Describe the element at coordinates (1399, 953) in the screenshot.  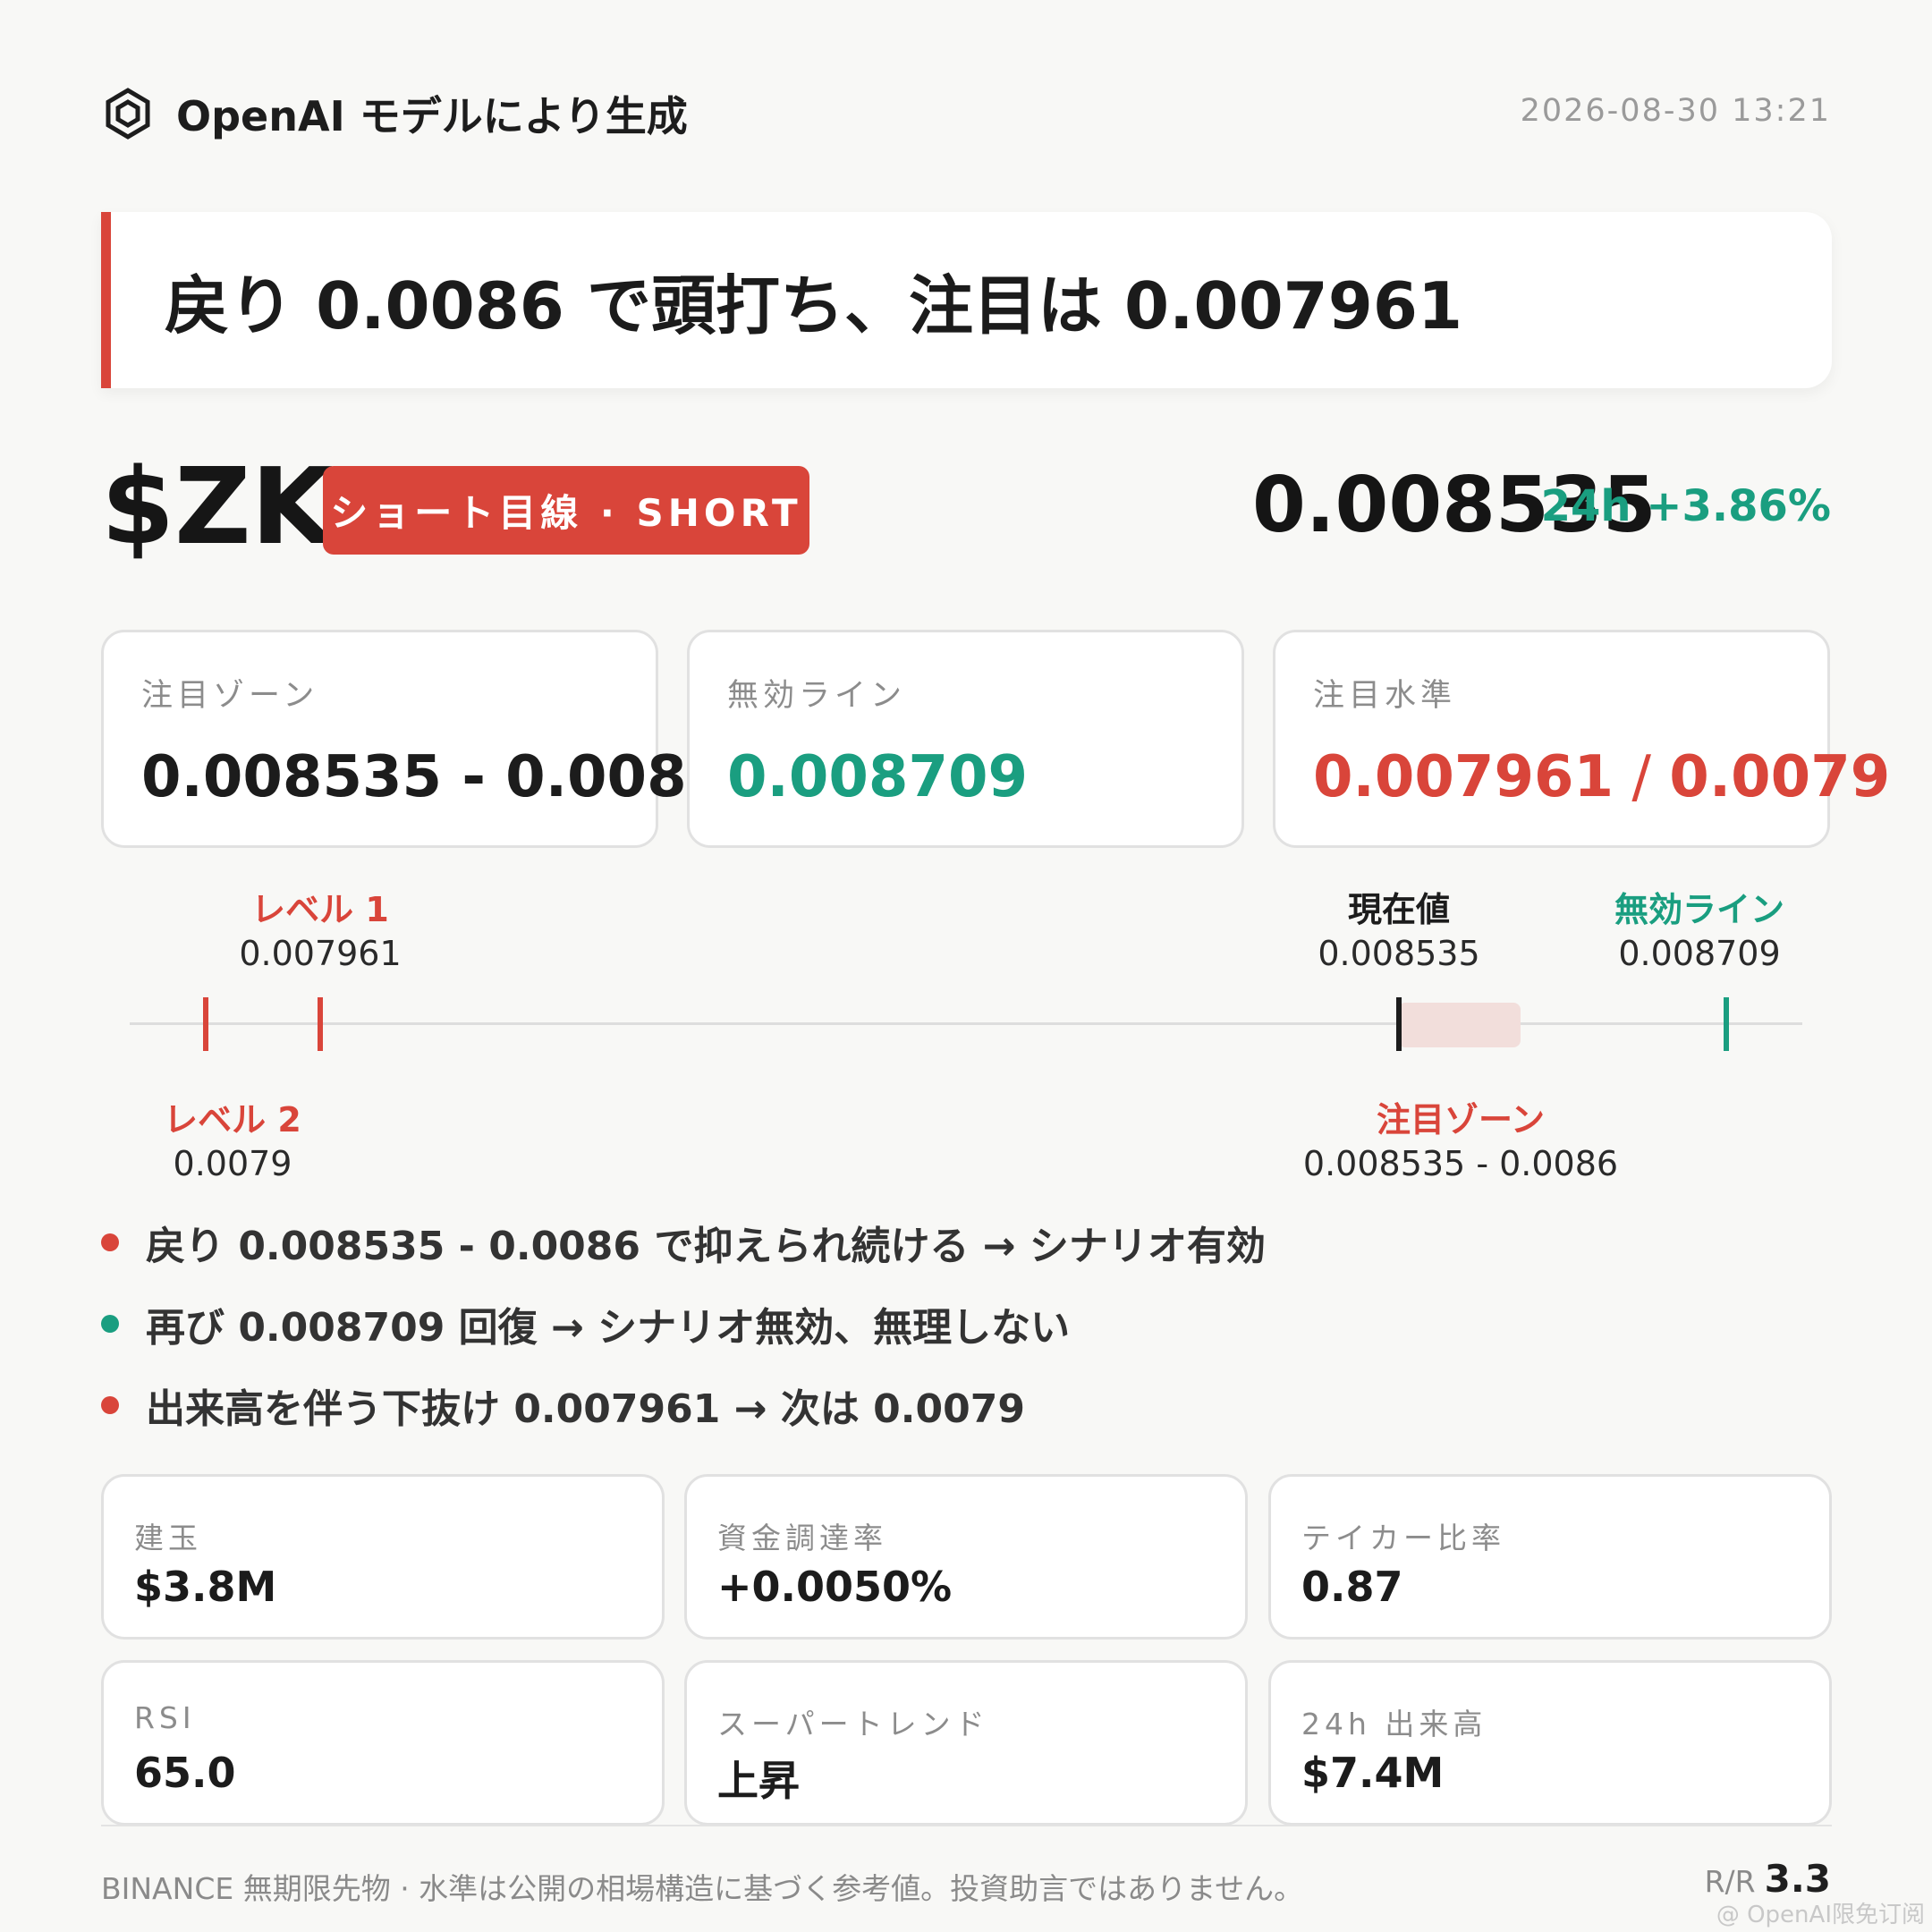
I see `current-value: 0.008535` at that location.